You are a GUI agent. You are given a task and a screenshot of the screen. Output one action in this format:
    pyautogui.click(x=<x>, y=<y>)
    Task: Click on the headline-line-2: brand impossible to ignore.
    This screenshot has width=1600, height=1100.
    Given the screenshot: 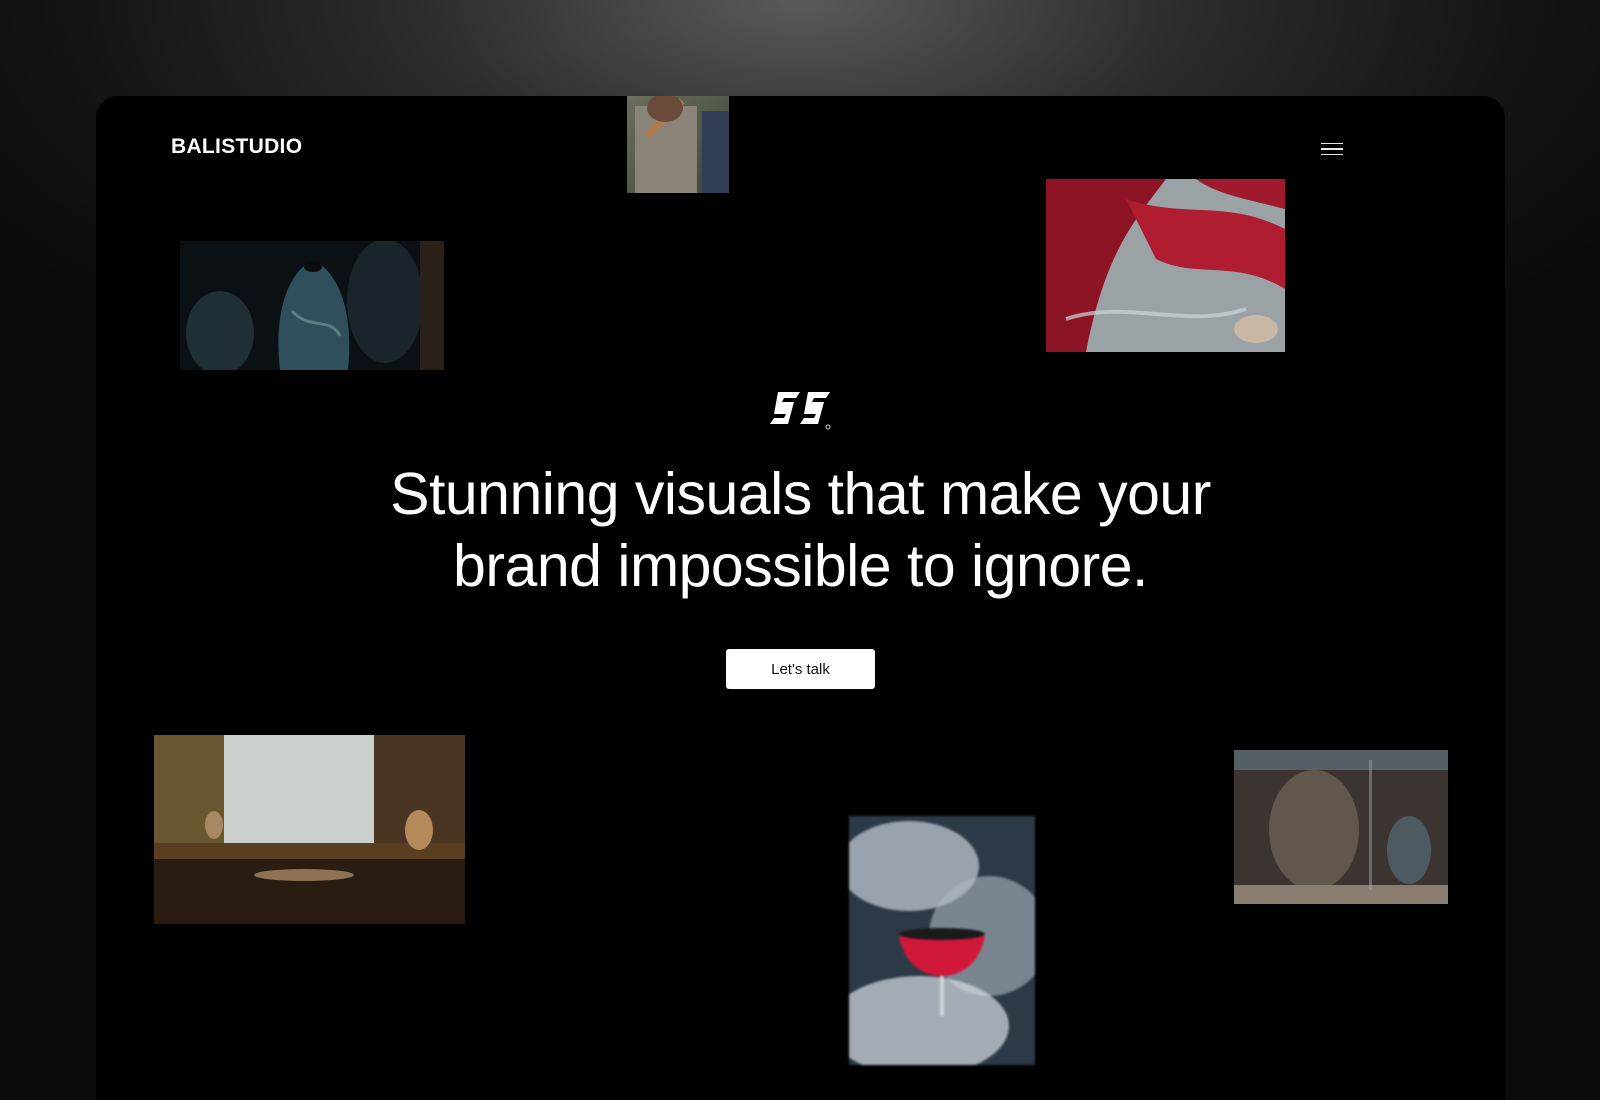 What is the action you would take?
    pyautogui.click(x=800, y=566)
    